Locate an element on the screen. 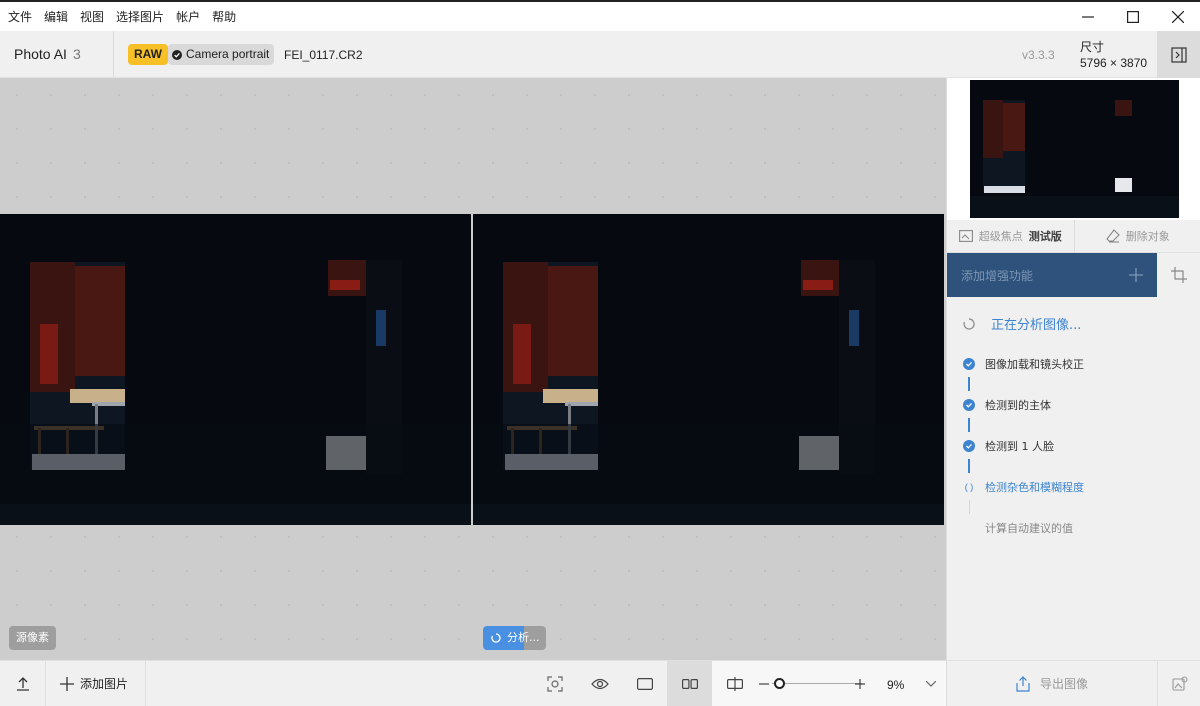  zoom-controls: 9% is located at coordinates (829, 683).